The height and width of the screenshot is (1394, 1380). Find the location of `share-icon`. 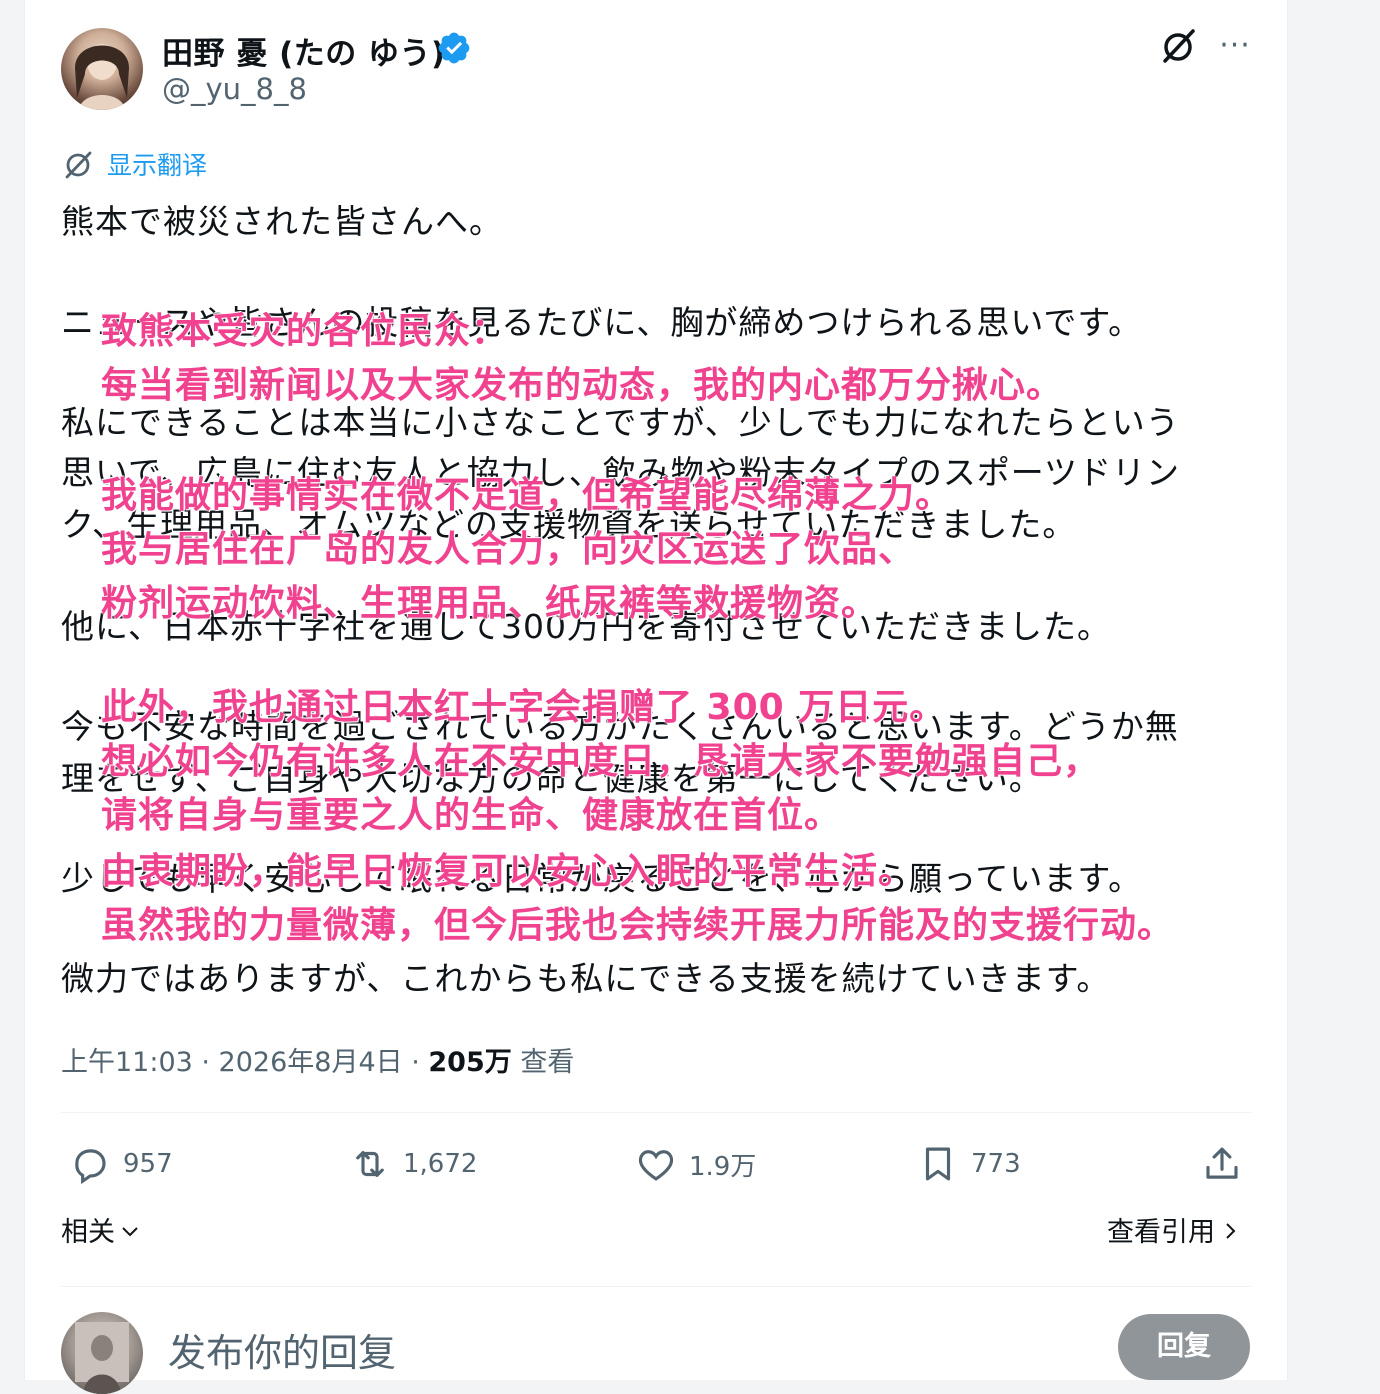

share-icon is located at coordinates (1222, 1163).